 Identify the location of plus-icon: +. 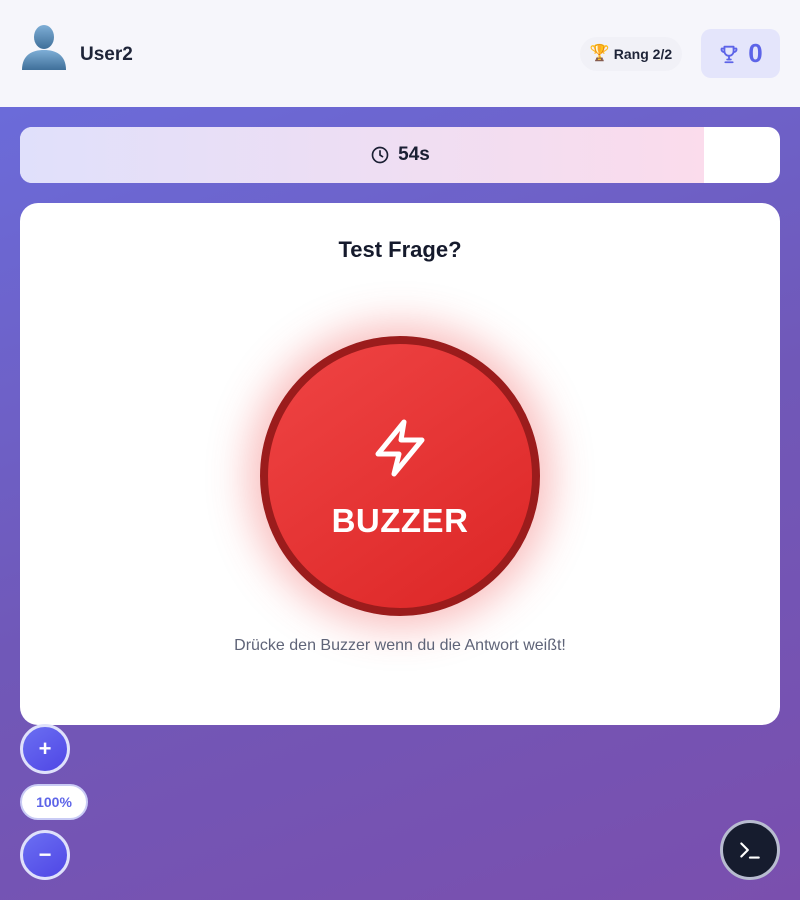
(45, 748).